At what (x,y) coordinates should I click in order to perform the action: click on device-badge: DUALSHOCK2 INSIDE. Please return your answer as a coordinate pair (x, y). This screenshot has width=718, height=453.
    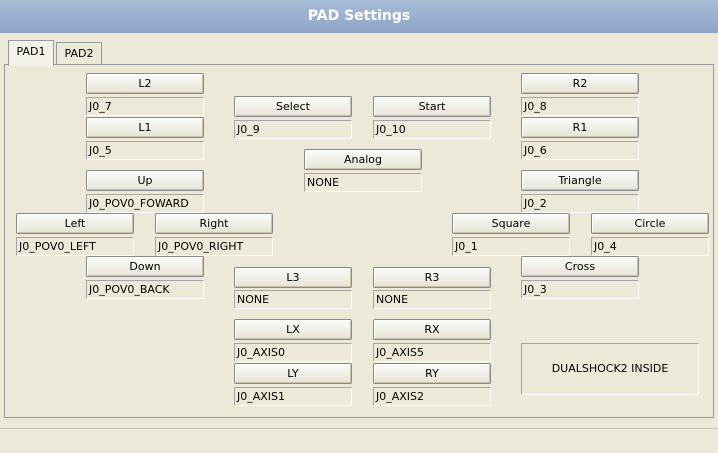
    Looking at the image, I should click on (610, 369).